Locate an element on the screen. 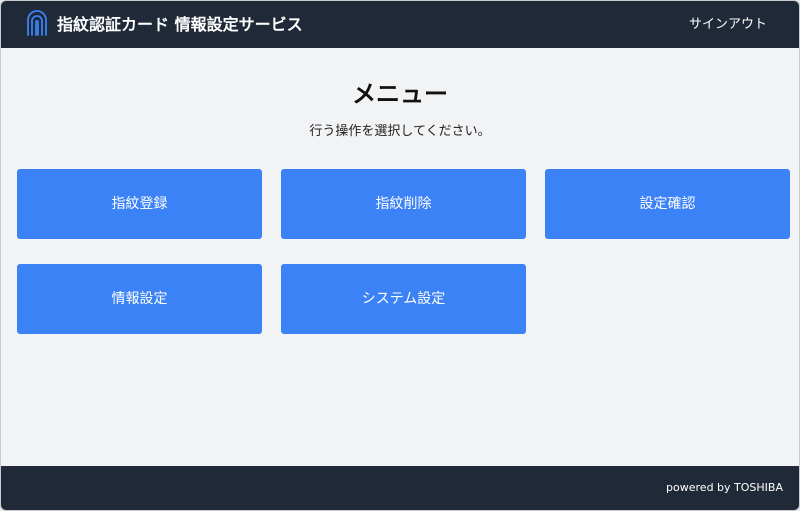 The height and width of the screenshot is (511, 800). signout-link: サインアウト is located at coordinates (728, 25).